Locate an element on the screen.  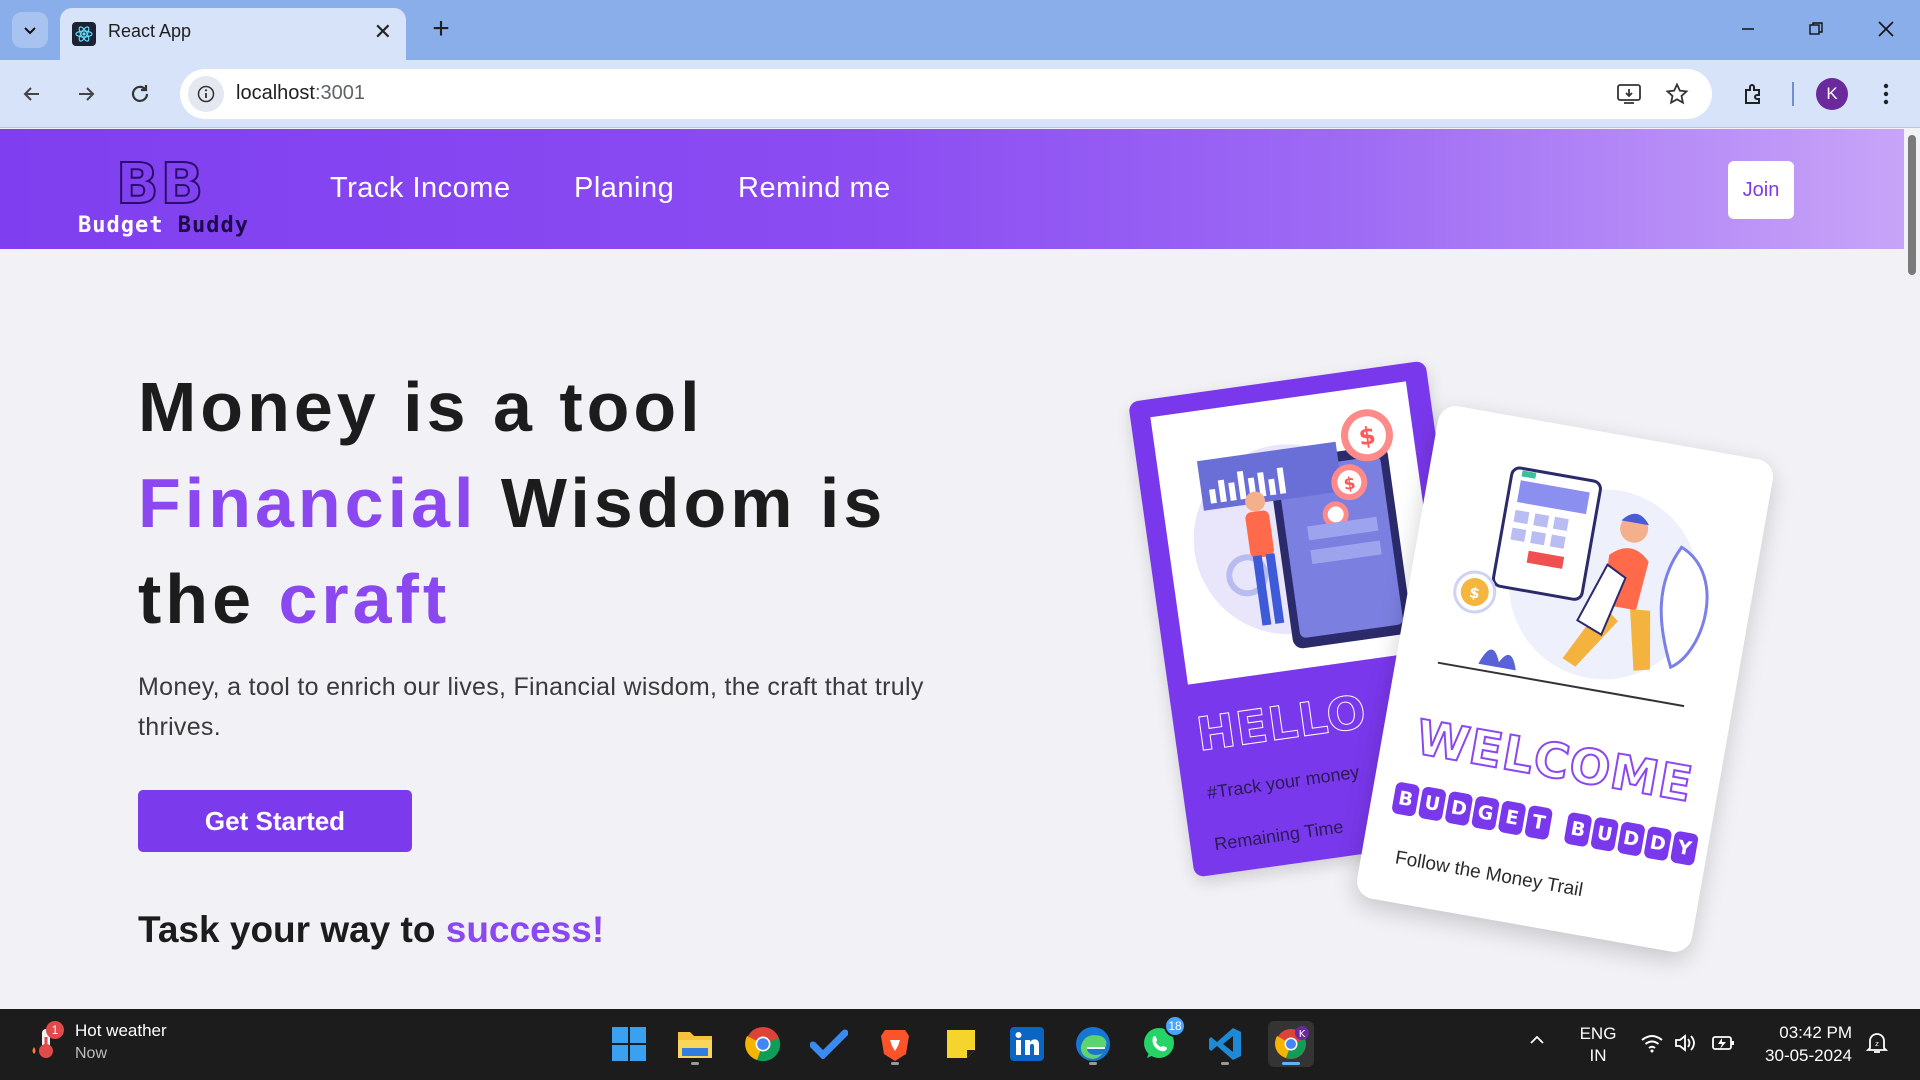
taskbar-todo is located at coordinates (829, 1044).